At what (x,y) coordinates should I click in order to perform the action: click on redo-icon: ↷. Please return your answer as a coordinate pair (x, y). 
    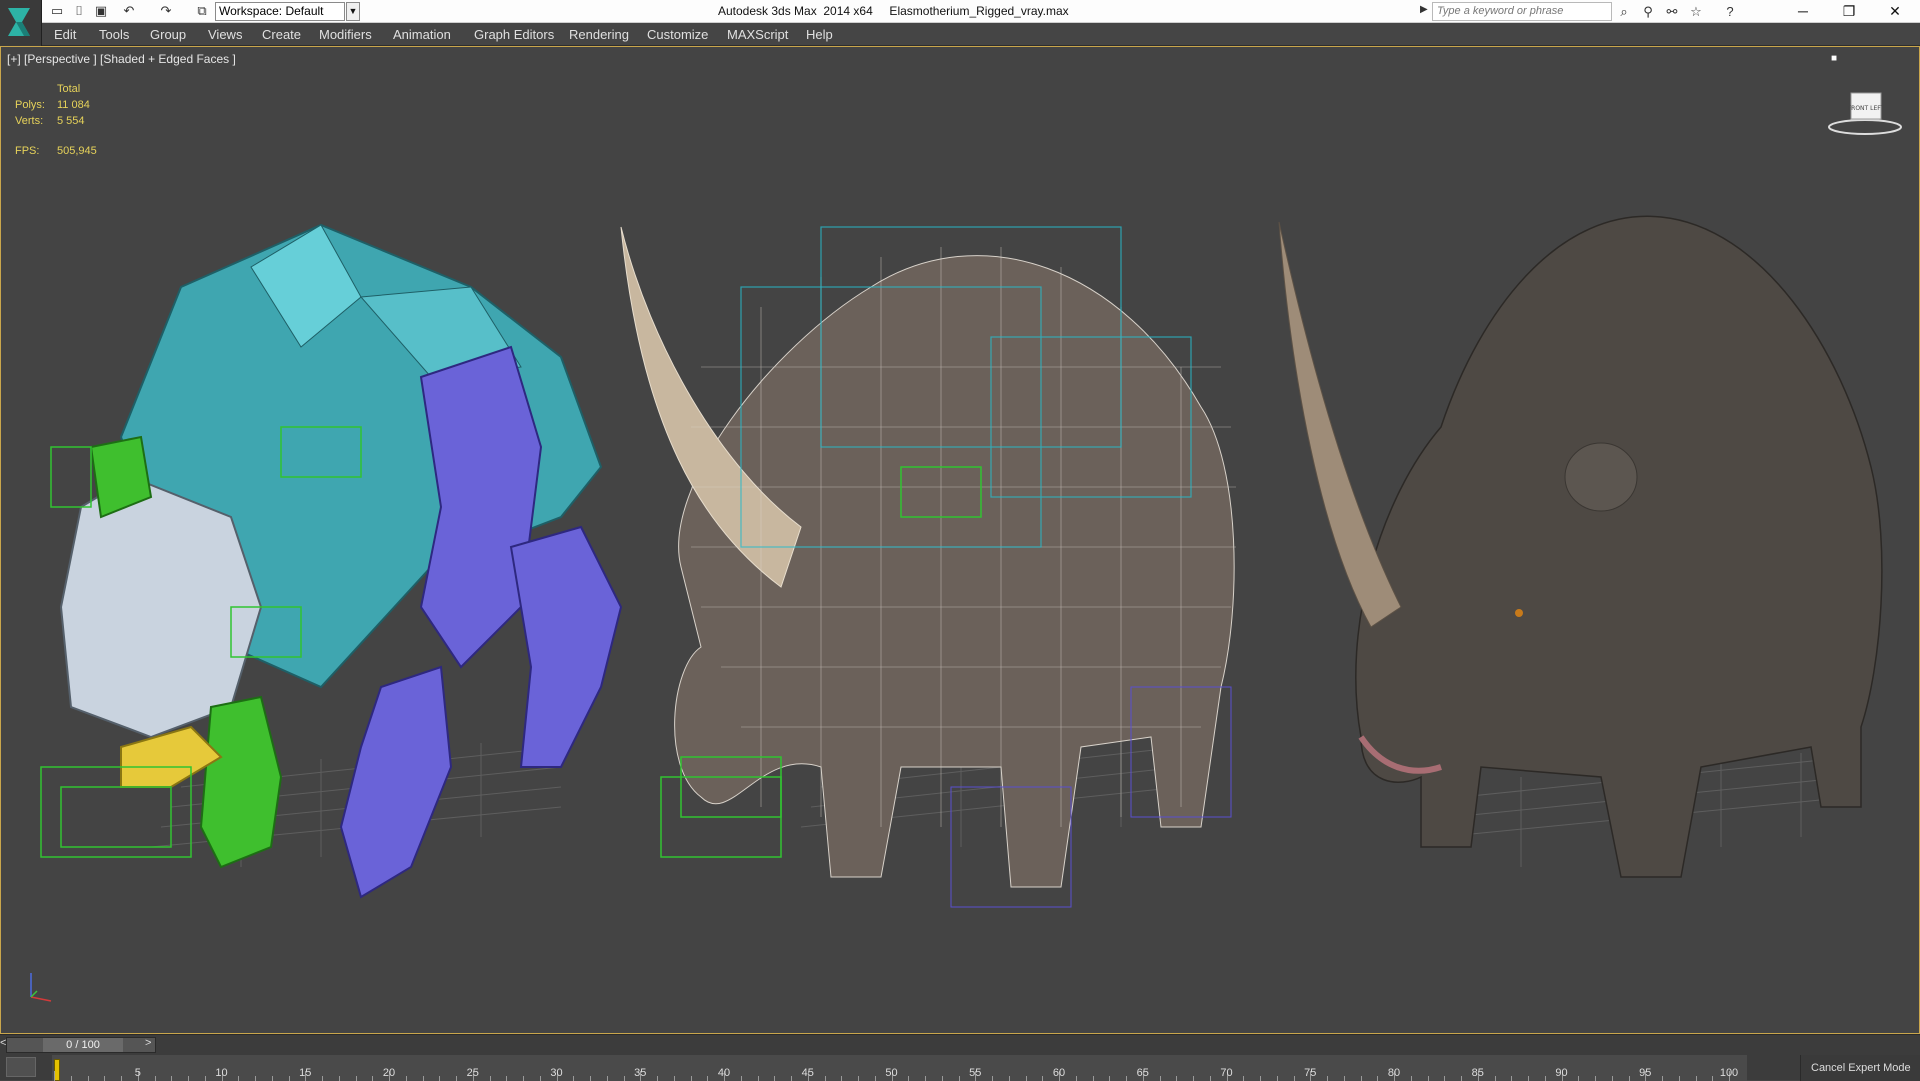
    Looking at the image, I should click on (166, 11).